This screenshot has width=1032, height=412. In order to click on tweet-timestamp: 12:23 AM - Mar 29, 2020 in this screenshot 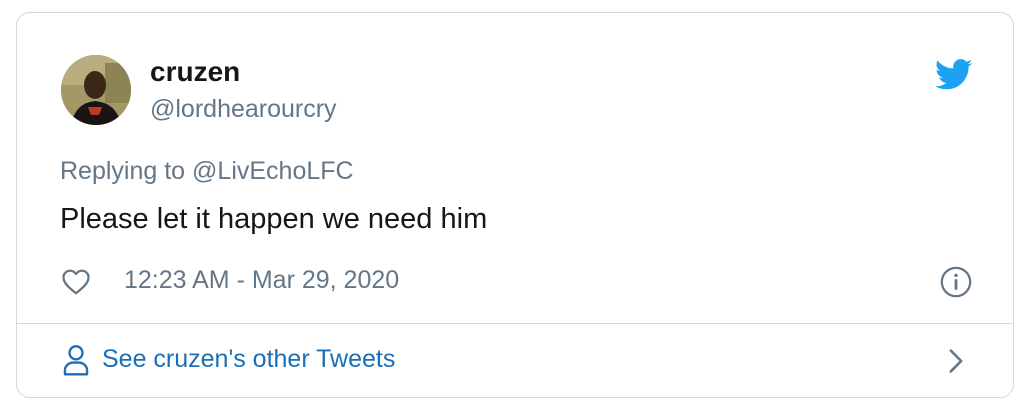, I will do `click(261, 280)`.